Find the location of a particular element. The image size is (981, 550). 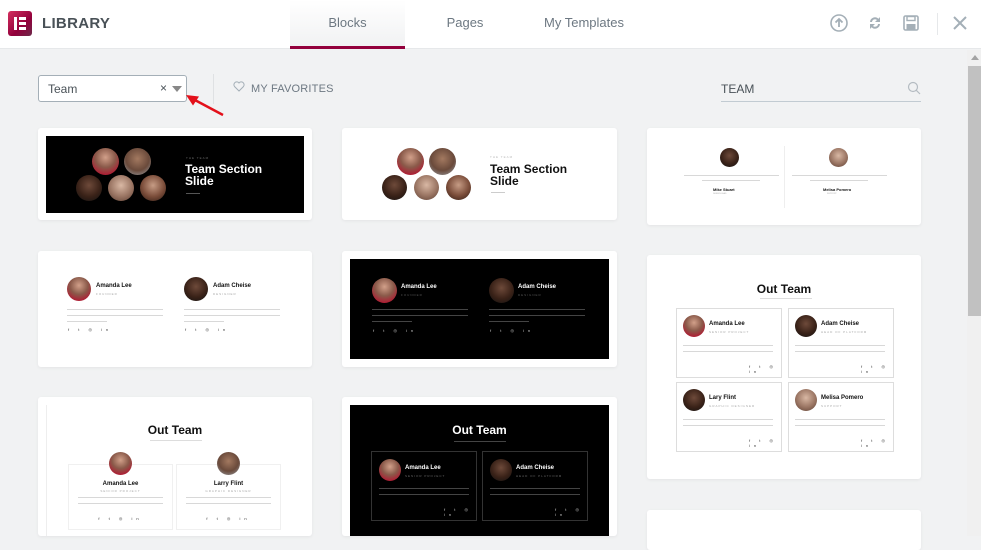

search-field is located at coordinates (821, 89).